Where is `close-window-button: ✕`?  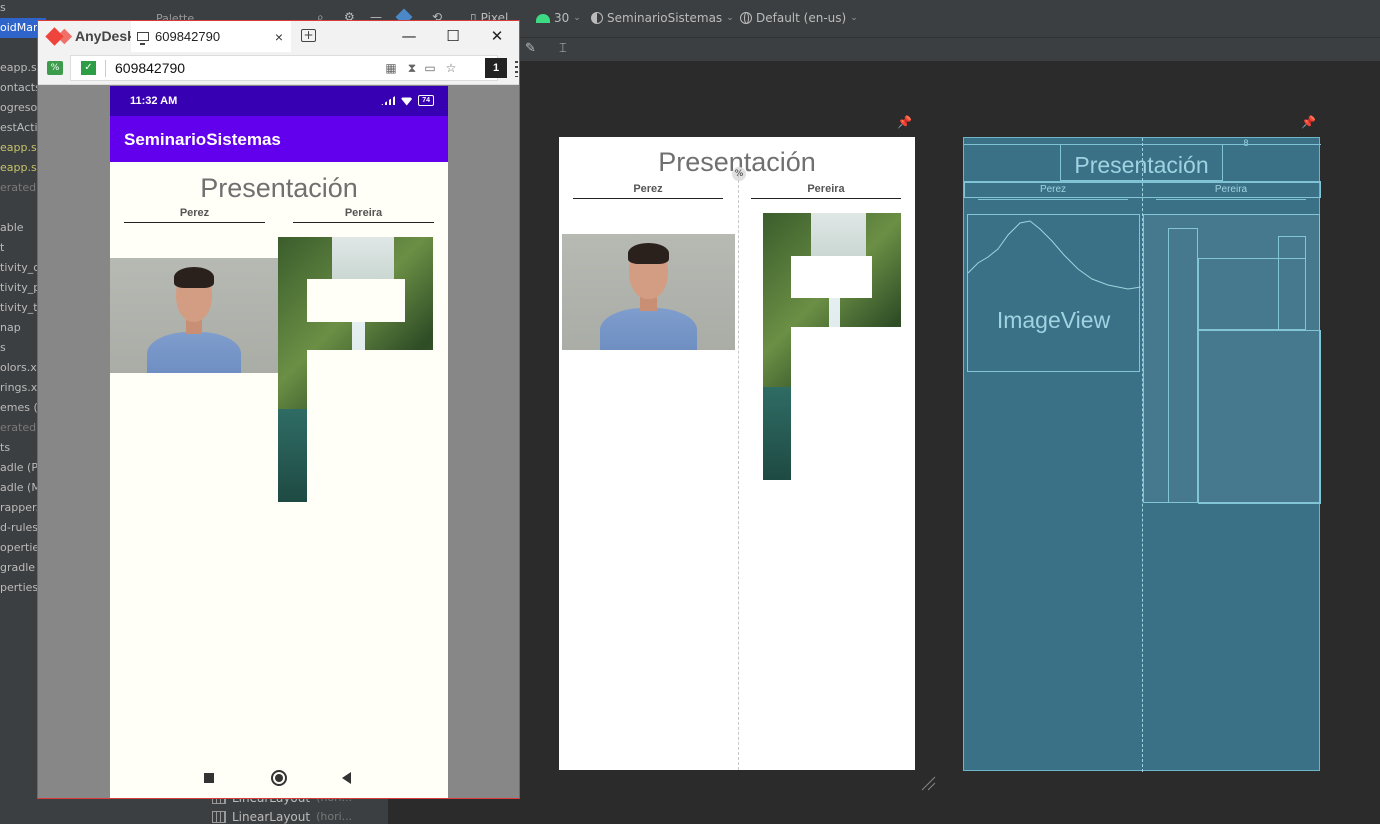 close-window-button: ✕ is located at coordinates (497, 36).